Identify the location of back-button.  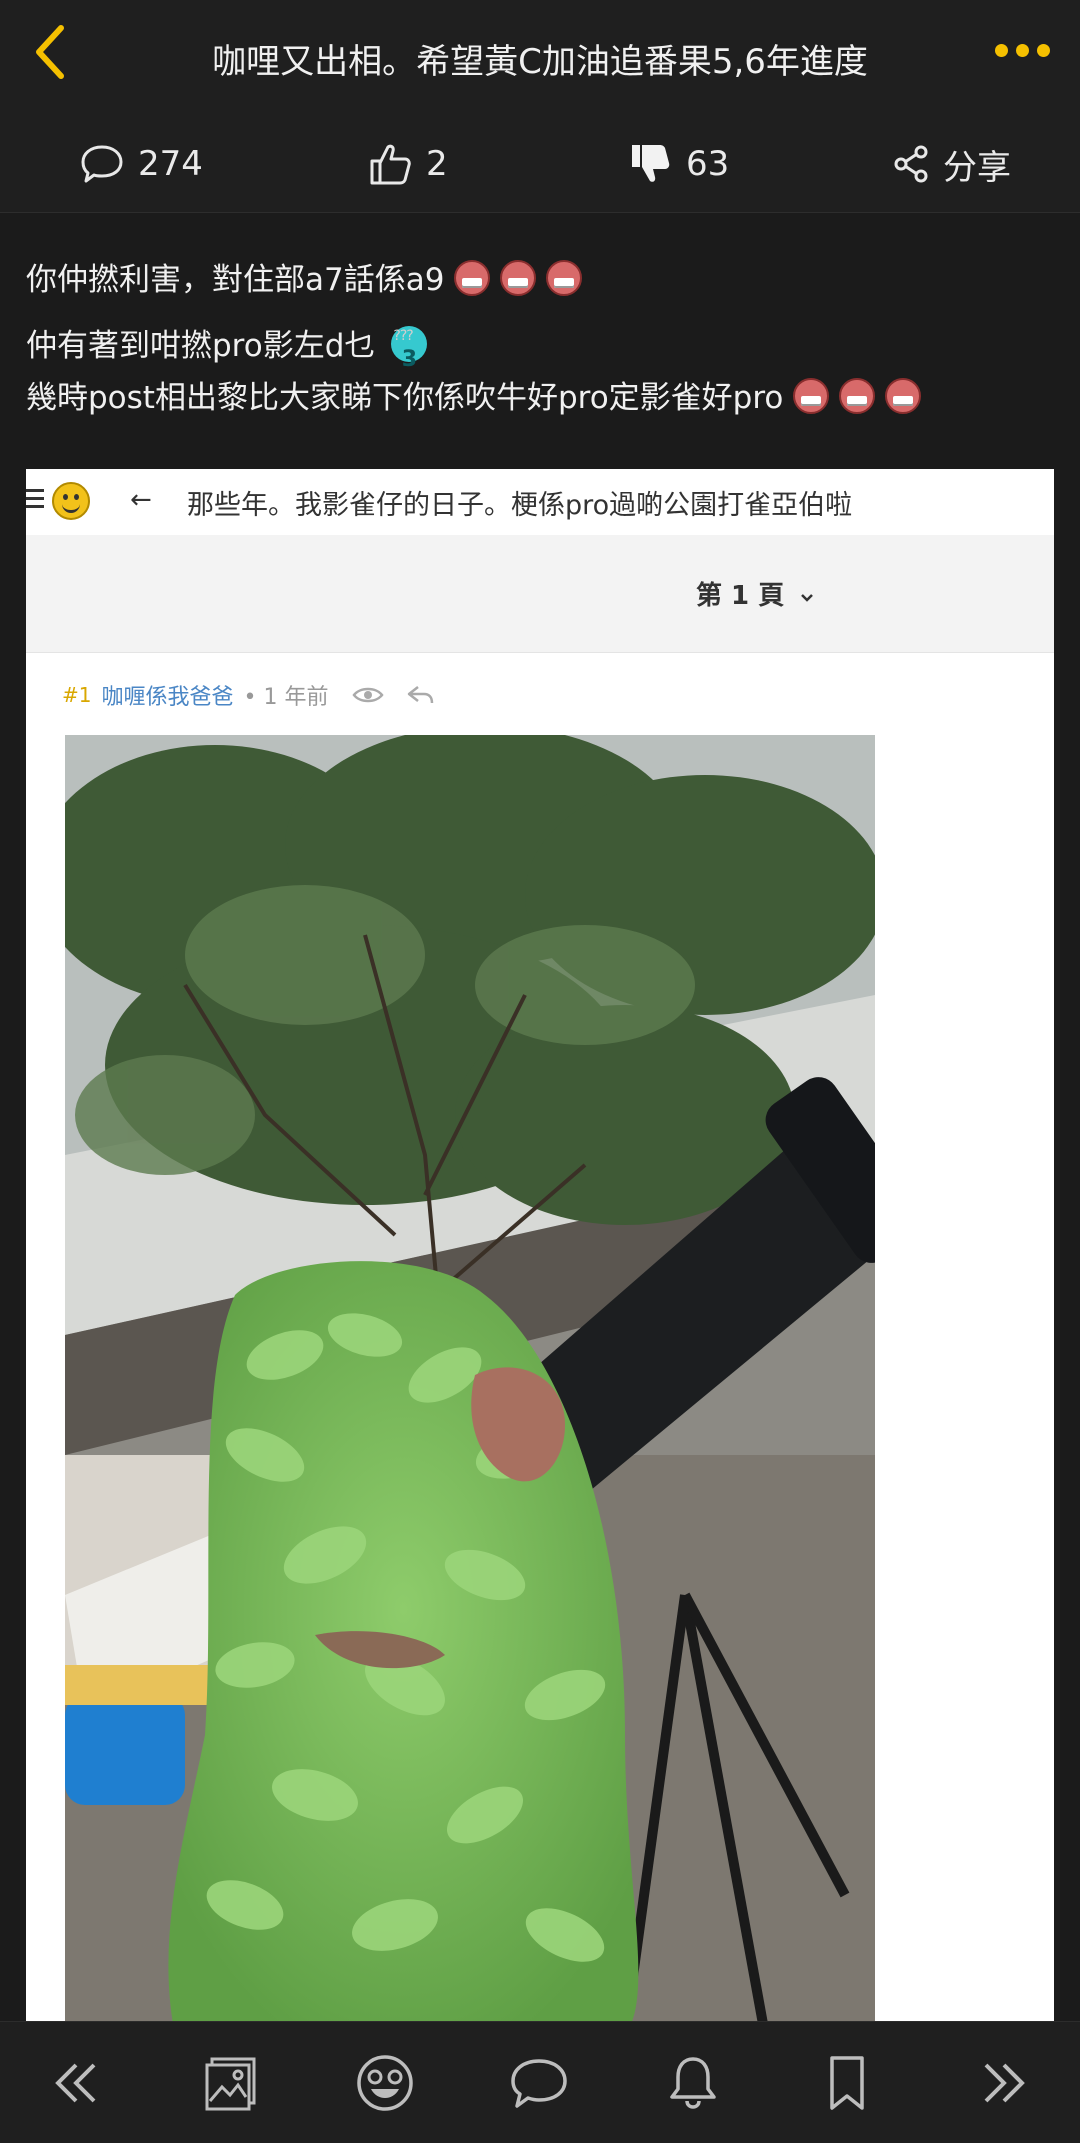
(50, 52).